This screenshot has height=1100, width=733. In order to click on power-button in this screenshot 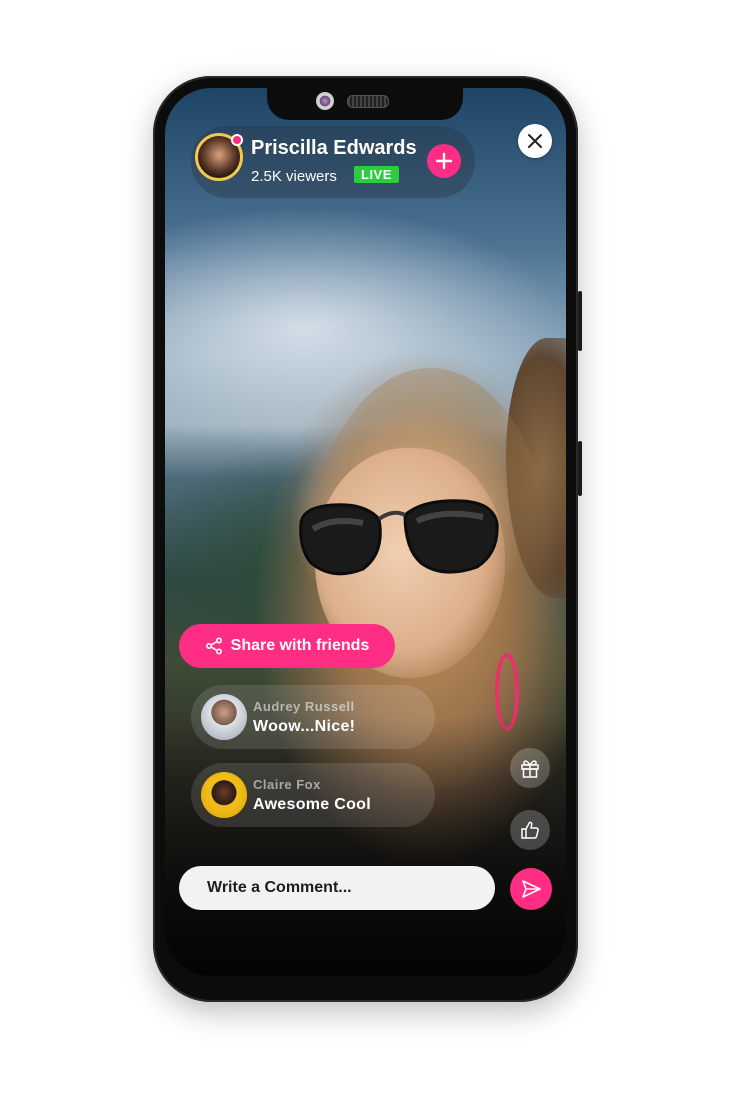, I will do `click(580, 468)`.